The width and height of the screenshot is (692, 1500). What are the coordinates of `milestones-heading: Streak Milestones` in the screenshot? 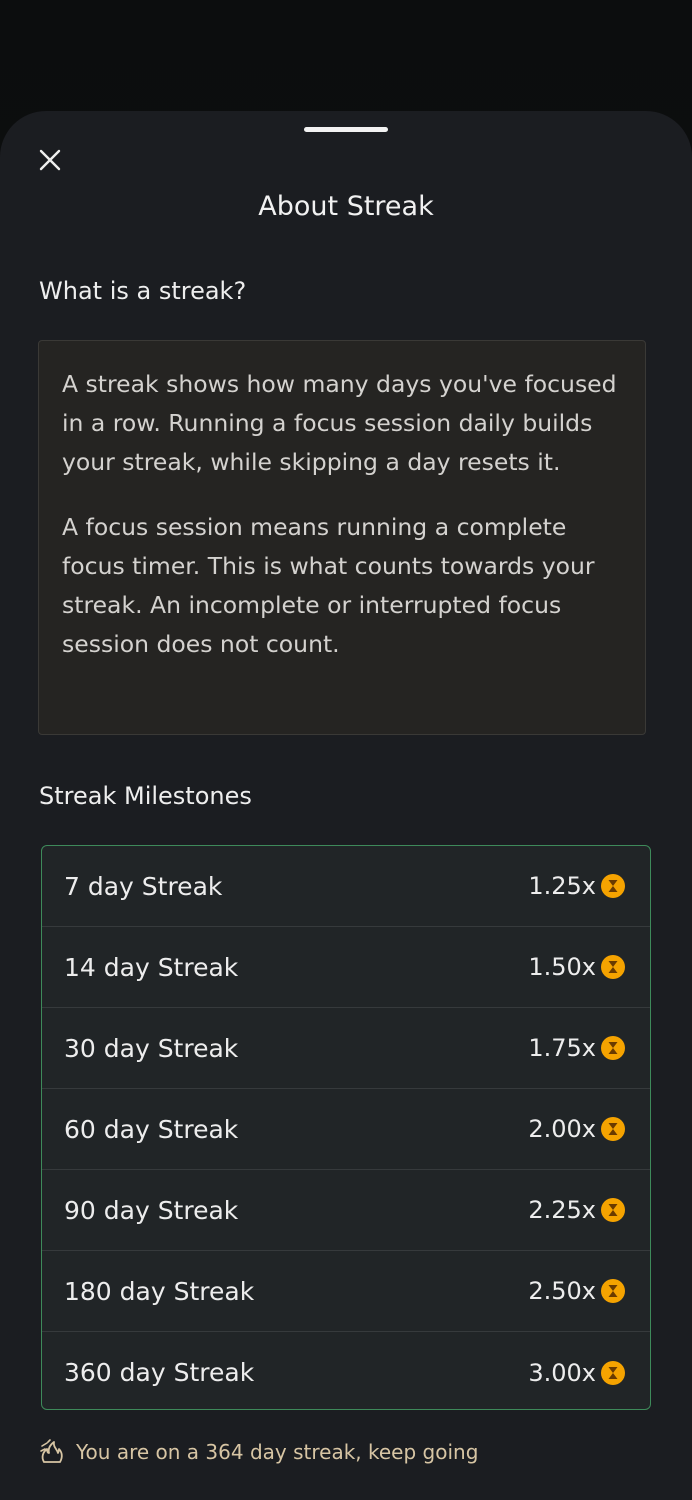 It's located at (145, 796).